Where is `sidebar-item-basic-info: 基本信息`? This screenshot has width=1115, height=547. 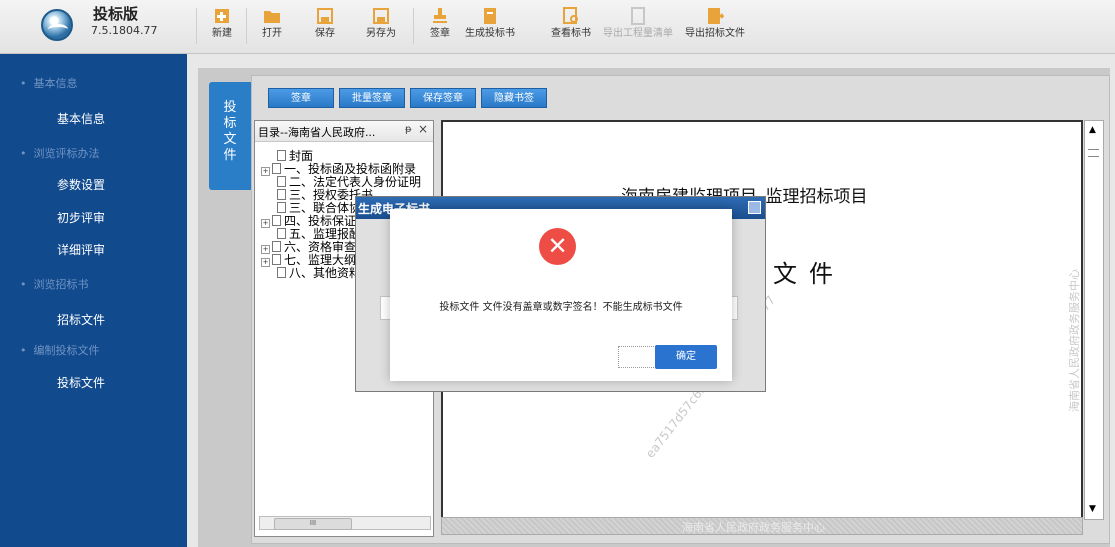 sidebar-item-basic-info: 基本信息 is located at coordinates (93, 118).